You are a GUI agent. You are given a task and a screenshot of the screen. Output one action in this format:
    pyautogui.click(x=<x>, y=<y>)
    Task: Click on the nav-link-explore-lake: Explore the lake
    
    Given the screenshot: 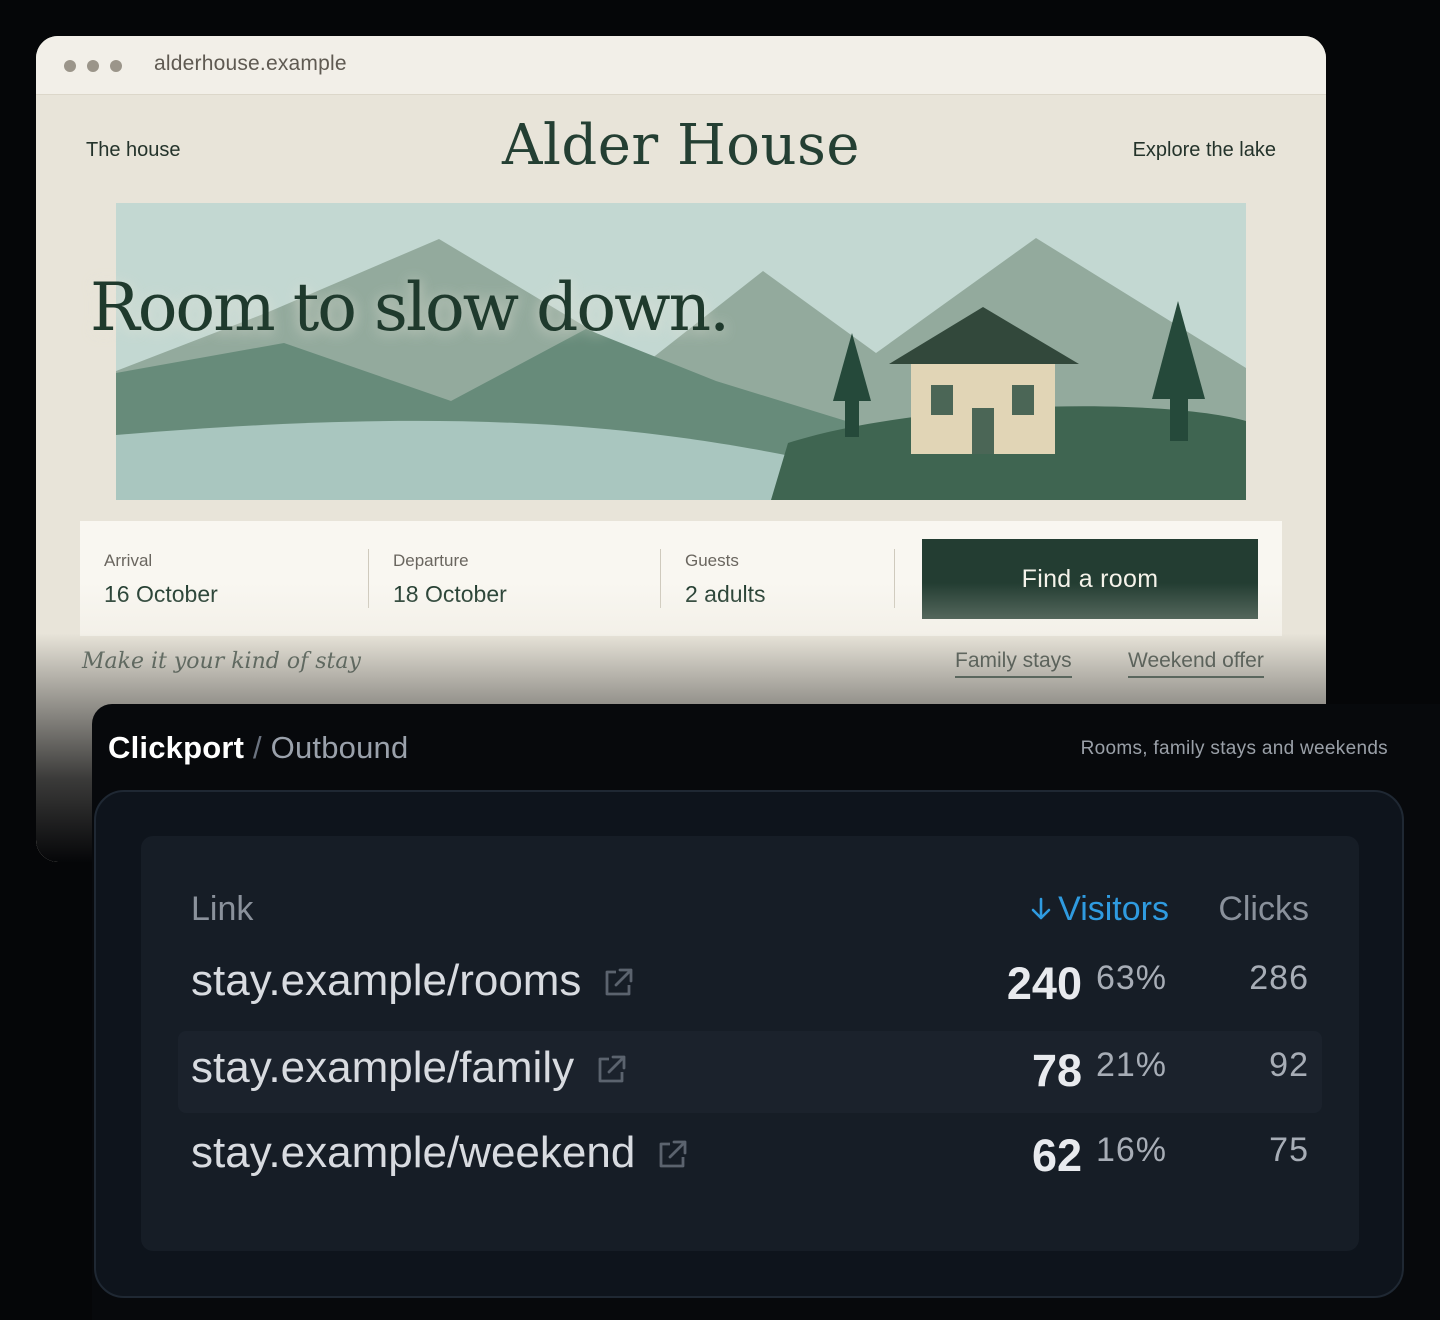 What is the action you would take?
    pyautogui.click(x=1204, y=150)
    